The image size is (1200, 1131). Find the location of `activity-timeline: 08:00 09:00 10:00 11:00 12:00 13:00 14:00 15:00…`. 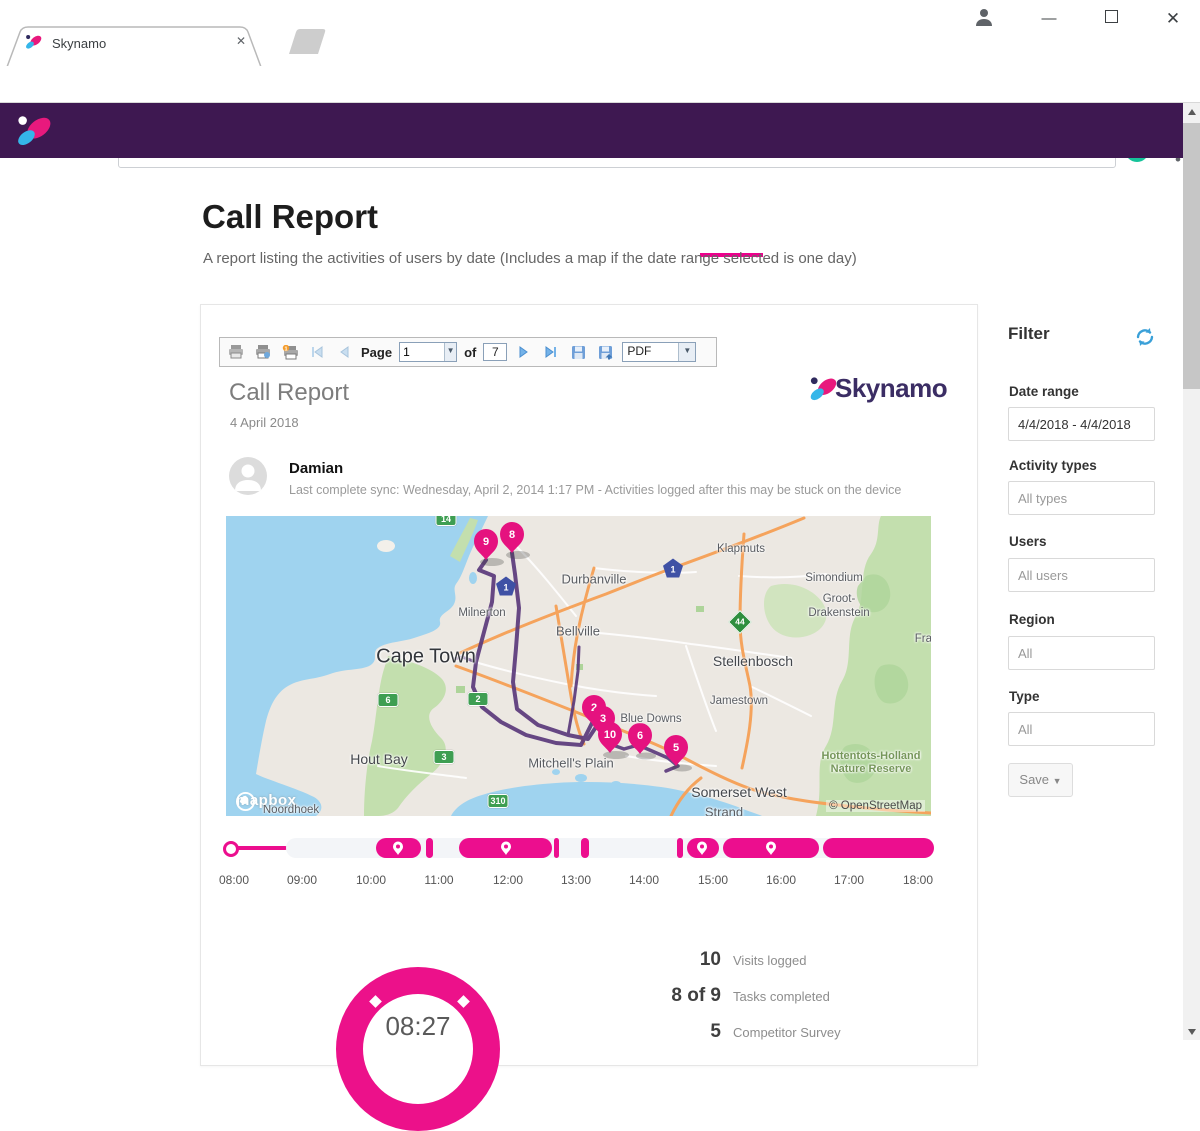

activity-timeline: 08:00 09:00 10:00 11:00 12:00 13:00 14:00 15:00… is located at coordinates (578, 864).